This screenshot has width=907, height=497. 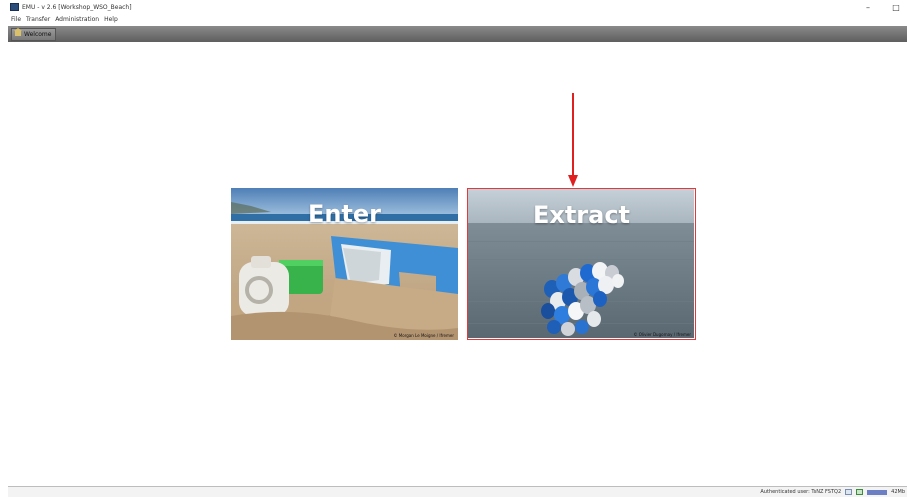 I want to click on sync-icon, so click(x=860, y=492).